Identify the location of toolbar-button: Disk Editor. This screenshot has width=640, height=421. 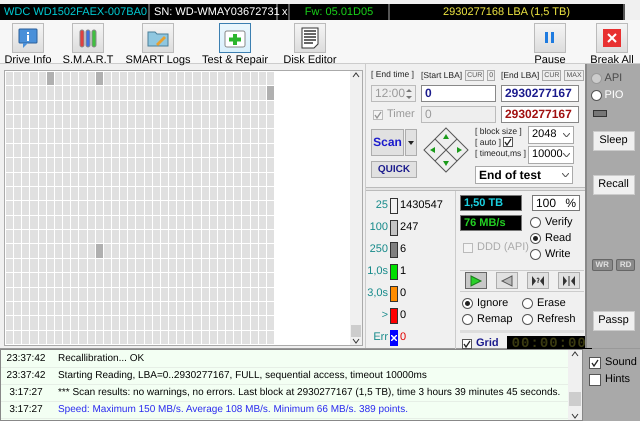
(310, 45).